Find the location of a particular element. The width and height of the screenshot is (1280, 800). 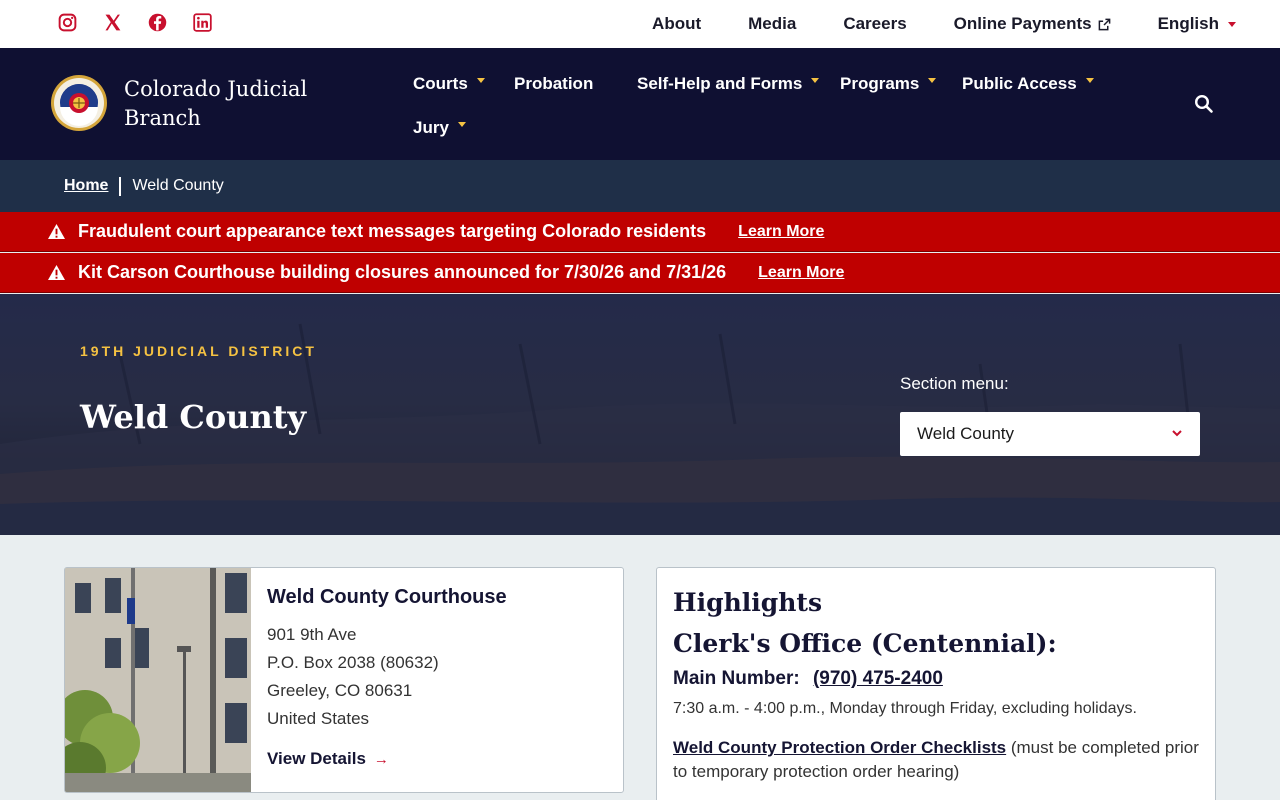

instagram-icon is located at coordinates (67, 22).